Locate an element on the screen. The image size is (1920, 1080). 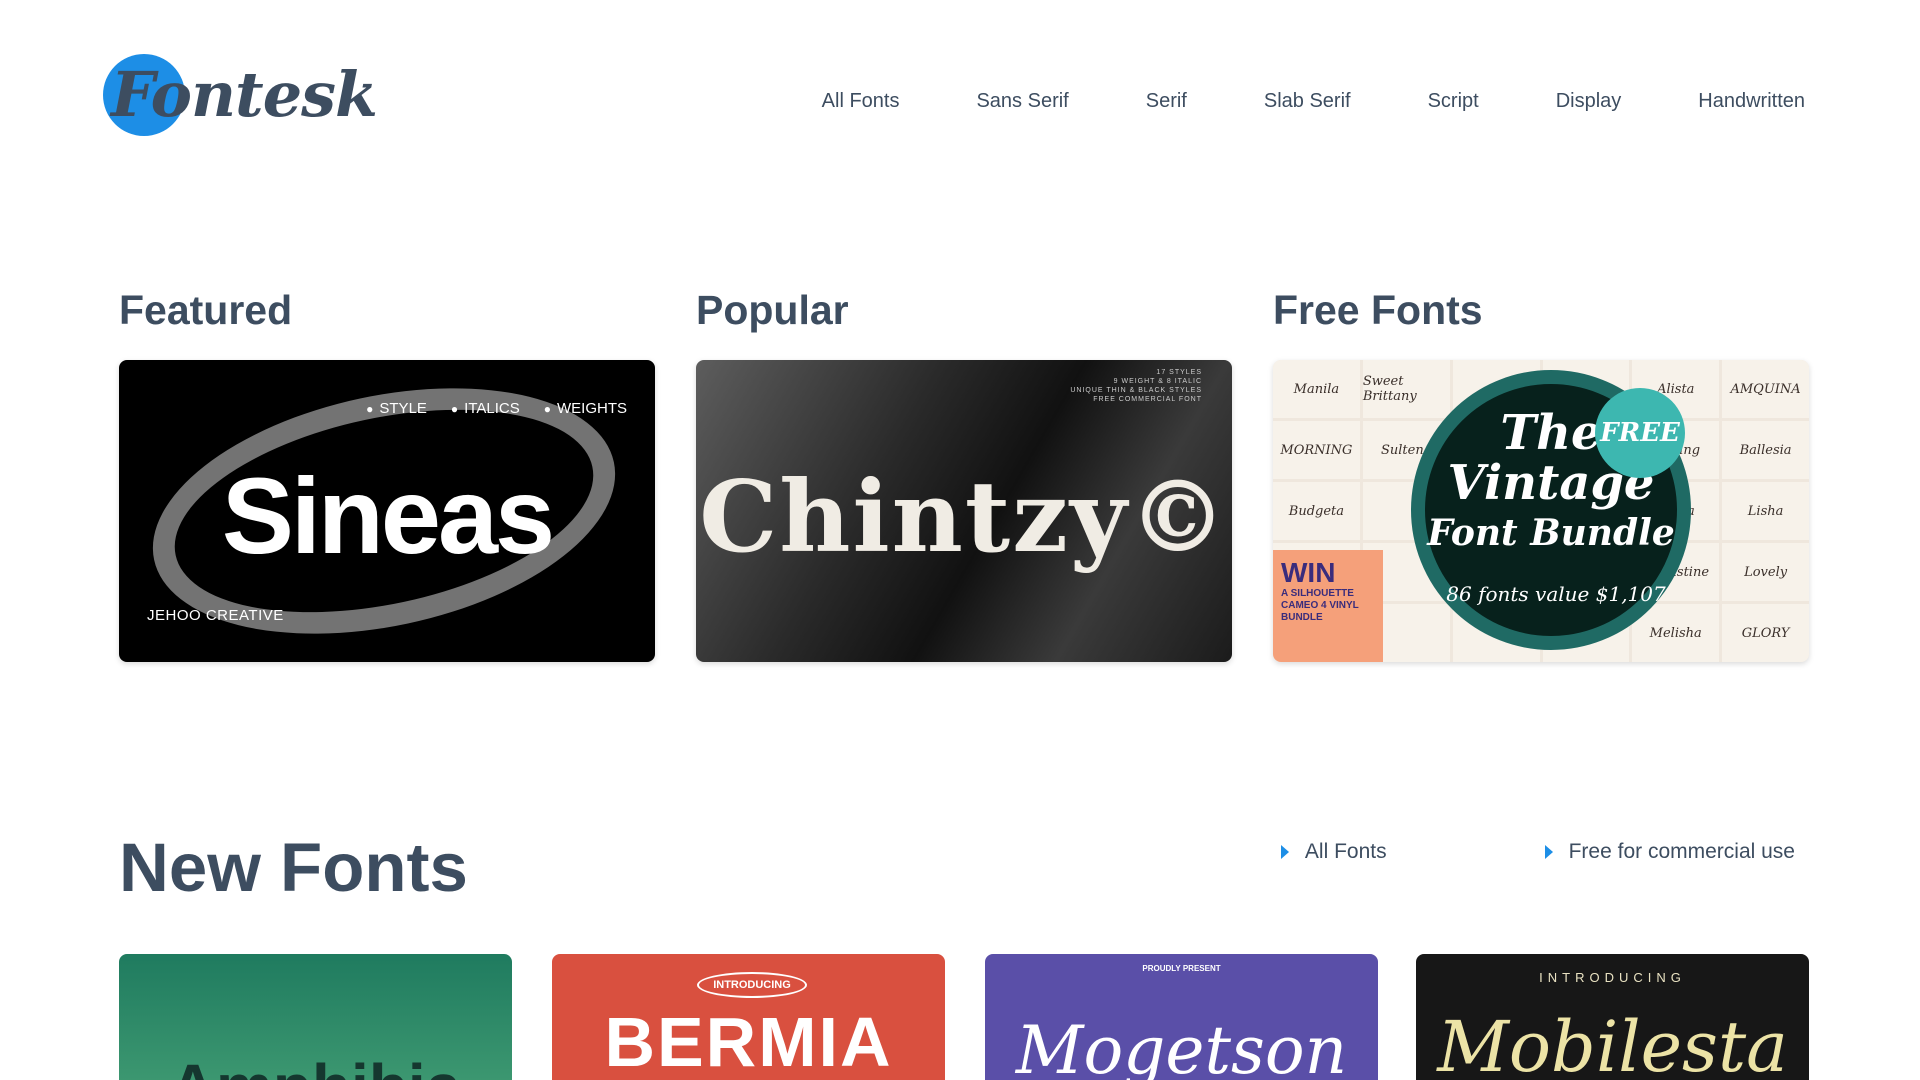
sineas-tag: WEIGHTS is located at coordinates (585, 408).